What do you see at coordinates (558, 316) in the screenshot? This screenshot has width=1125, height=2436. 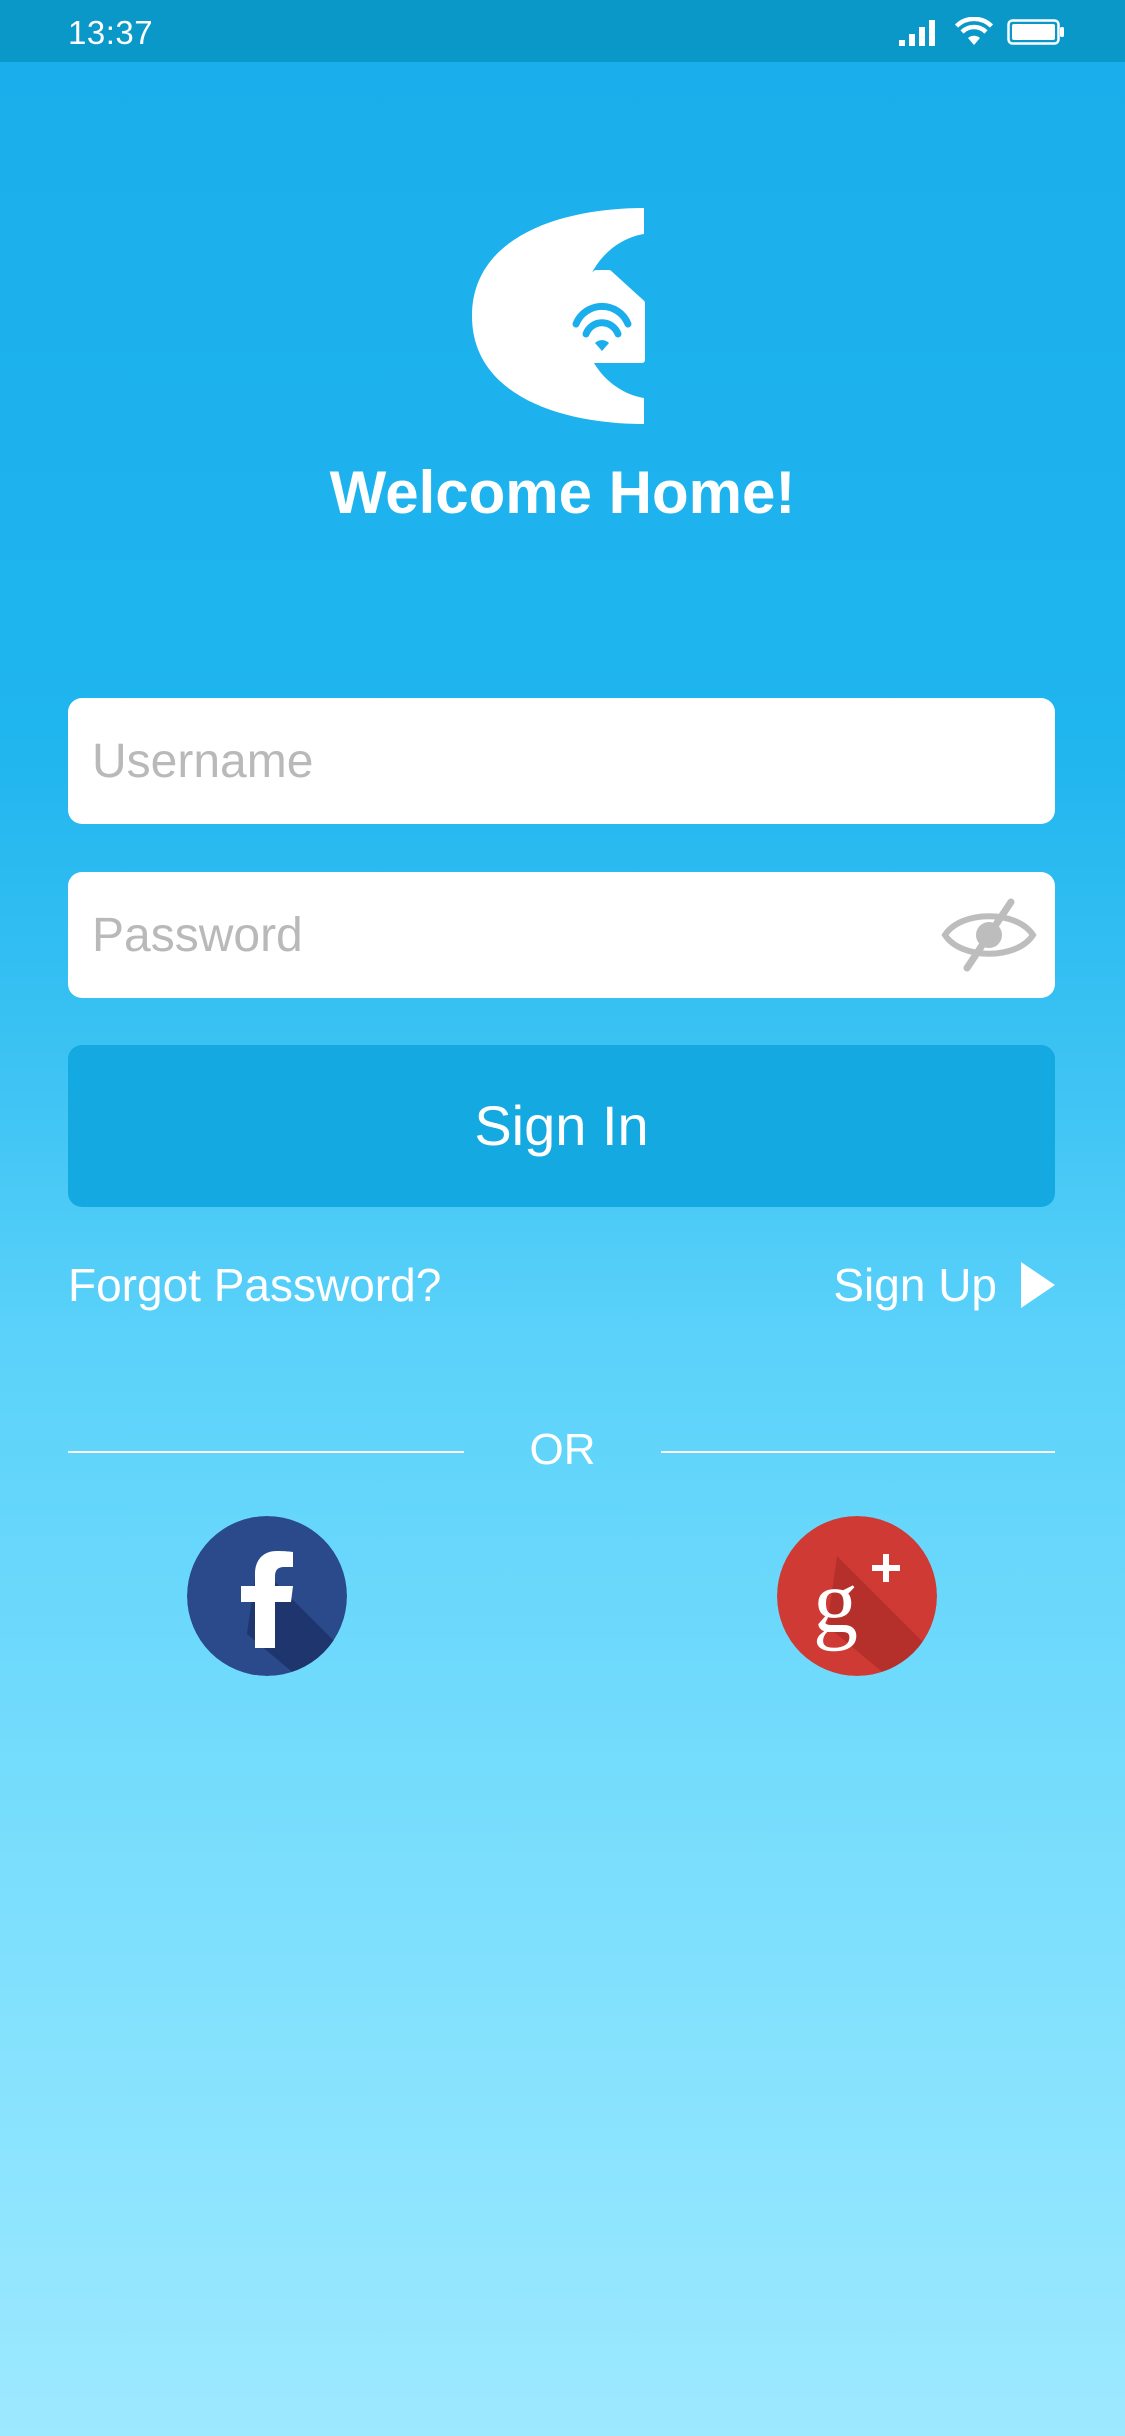 I see `smart-home-logo-icon` at bounding box center [558, 316].